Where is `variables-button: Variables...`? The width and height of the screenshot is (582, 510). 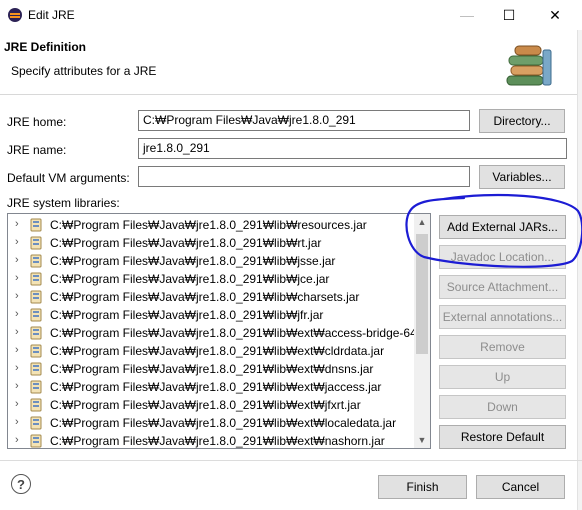
variables-button: Variables... is located at coordinates (522, 177).